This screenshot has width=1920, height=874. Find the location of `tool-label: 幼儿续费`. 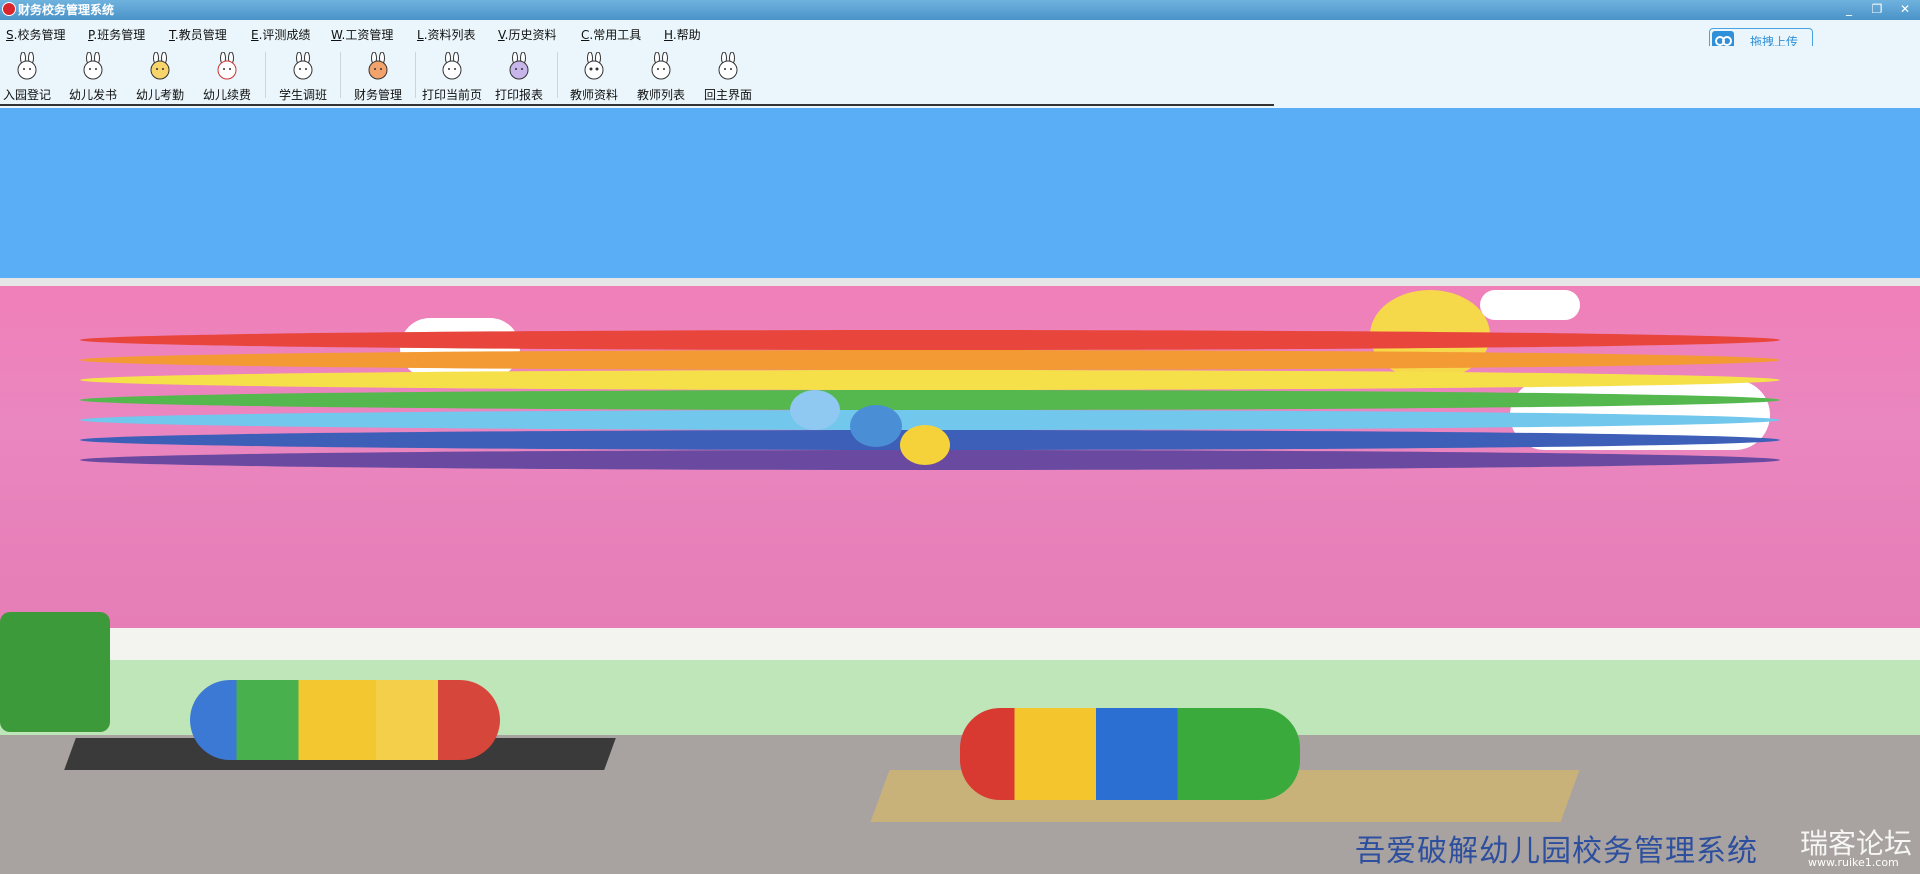

tool-label: 幼儿续费 is located at coordinates (226, 95).